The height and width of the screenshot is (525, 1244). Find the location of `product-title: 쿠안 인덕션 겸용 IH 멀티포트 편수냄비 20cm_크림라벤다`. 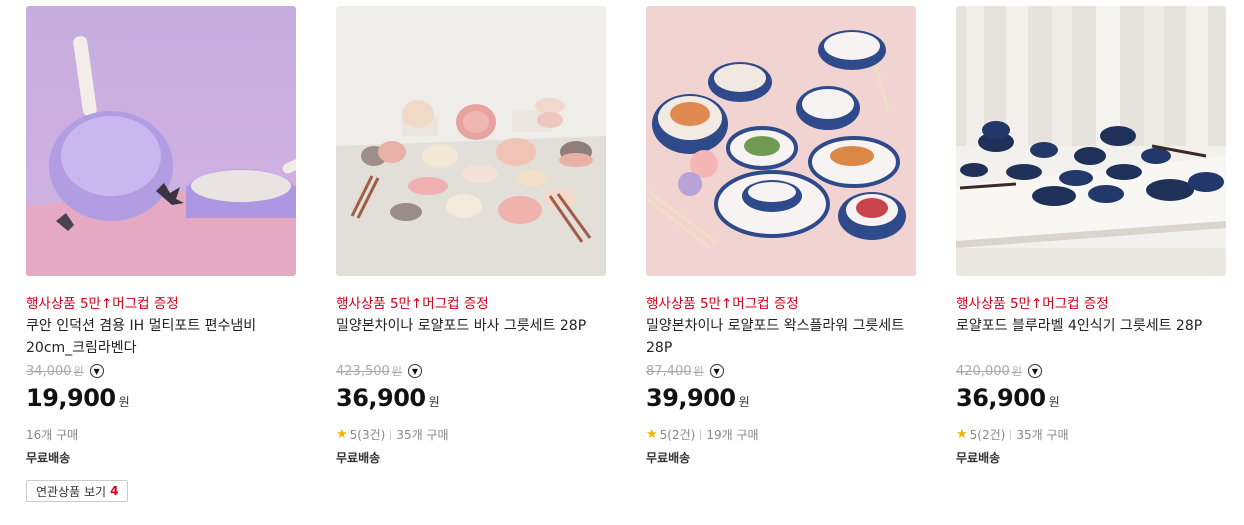

product-title: 쿠안 인덕션 겸용 IH 멀티포트 편수냄비 20cm_크림라벤다 is located at coordinates (161, 337).